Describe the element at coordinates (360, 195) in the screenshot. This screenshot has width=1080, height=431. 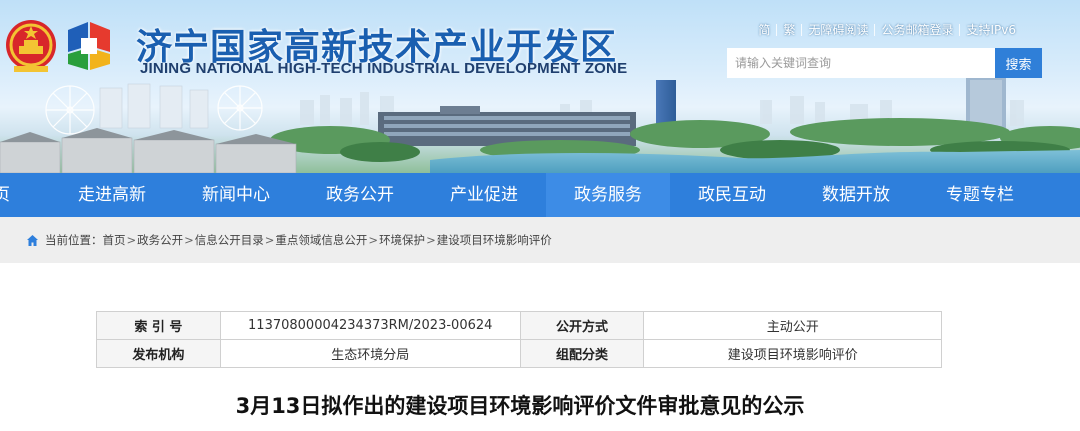
I see `nav-item-gov-info: 政务公开` at that location.